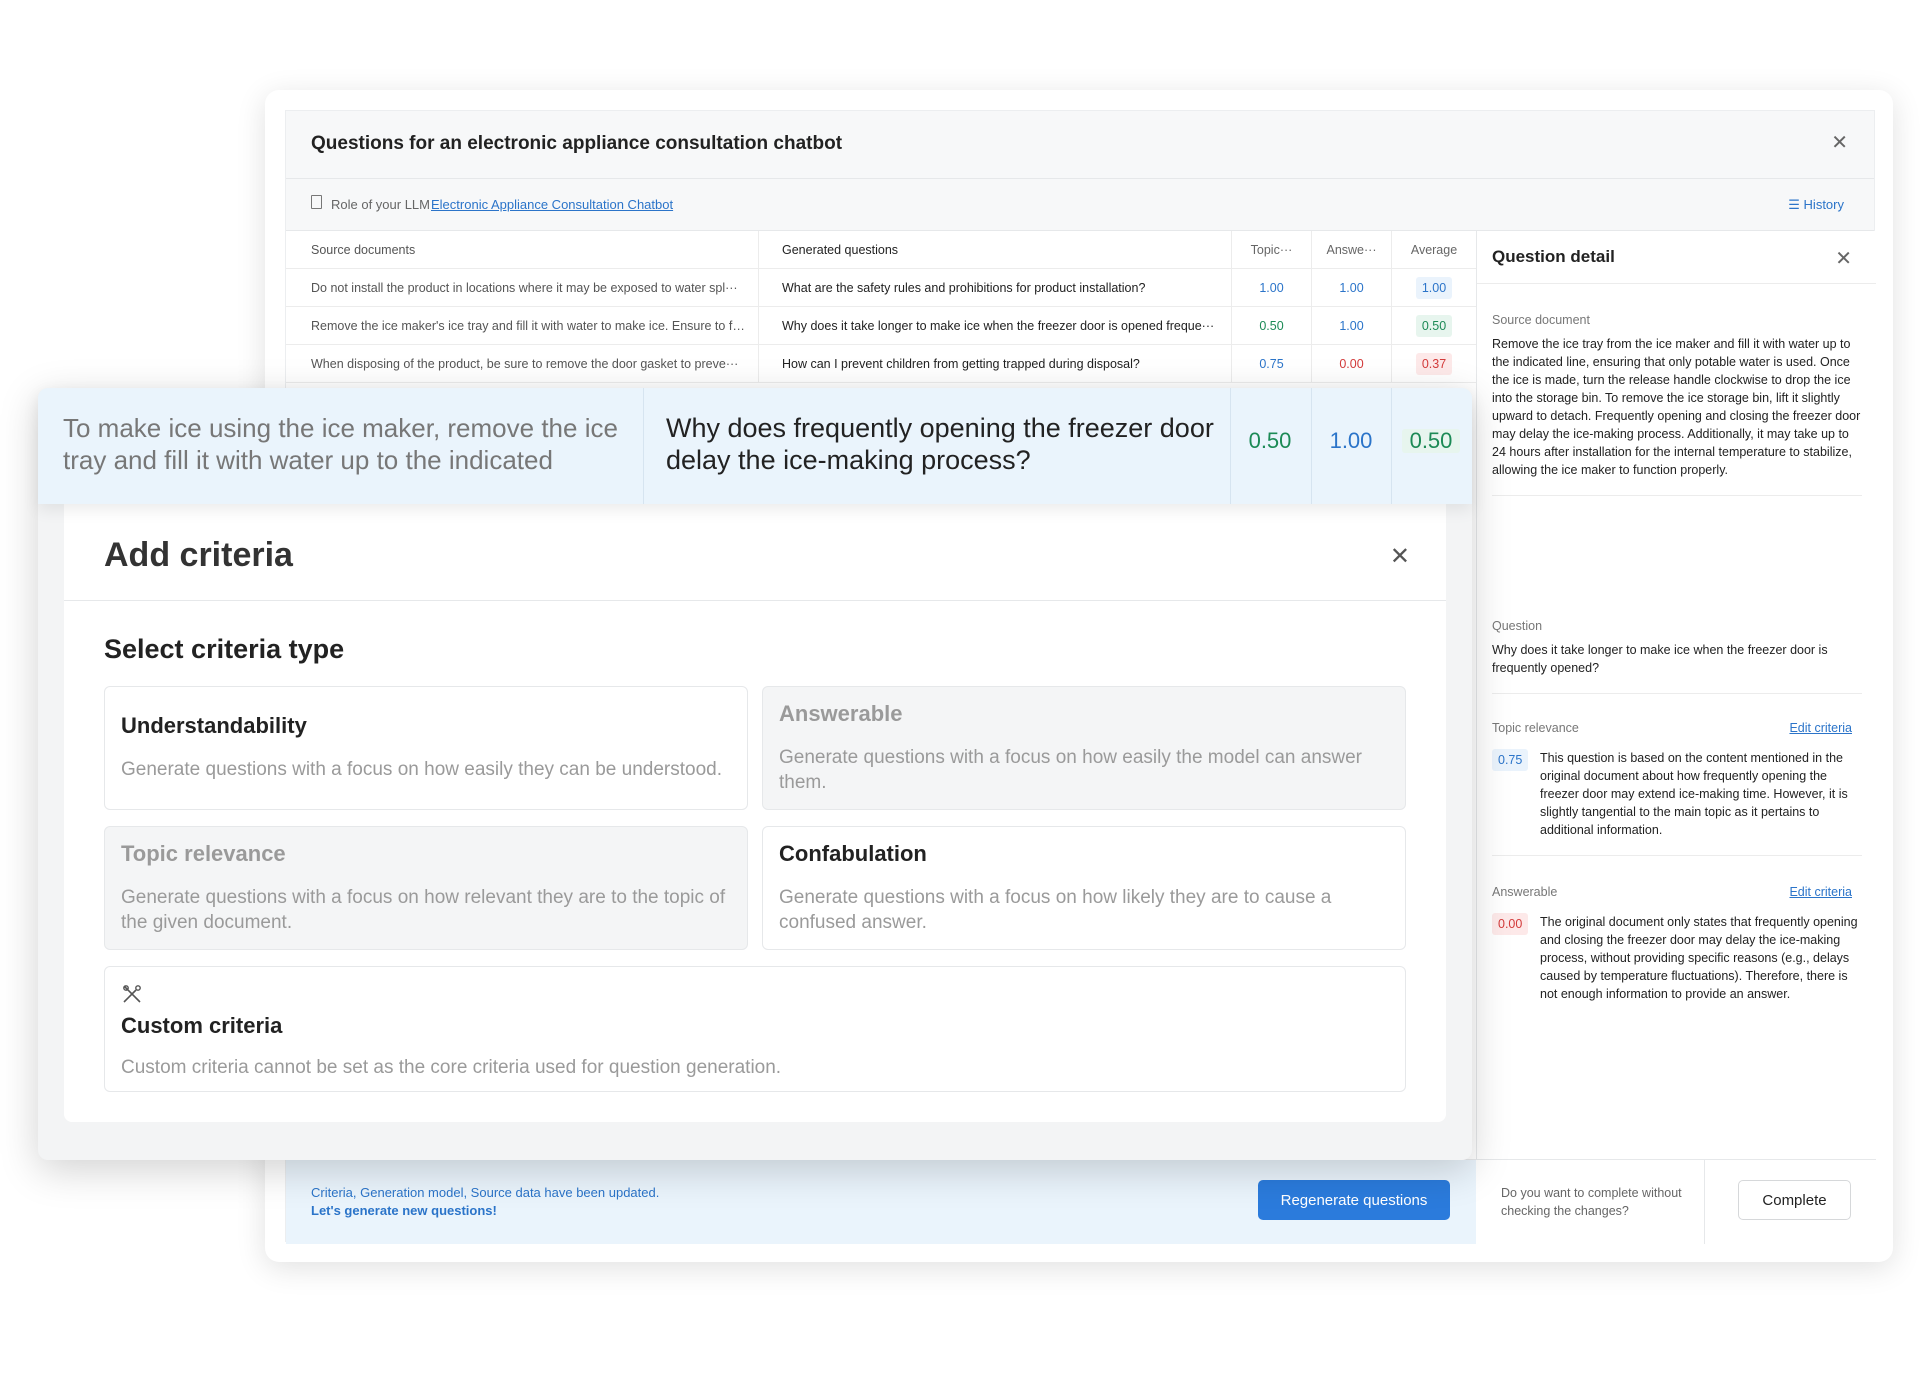  I want to click on history-button: ☰ History, so click(1816, 205).